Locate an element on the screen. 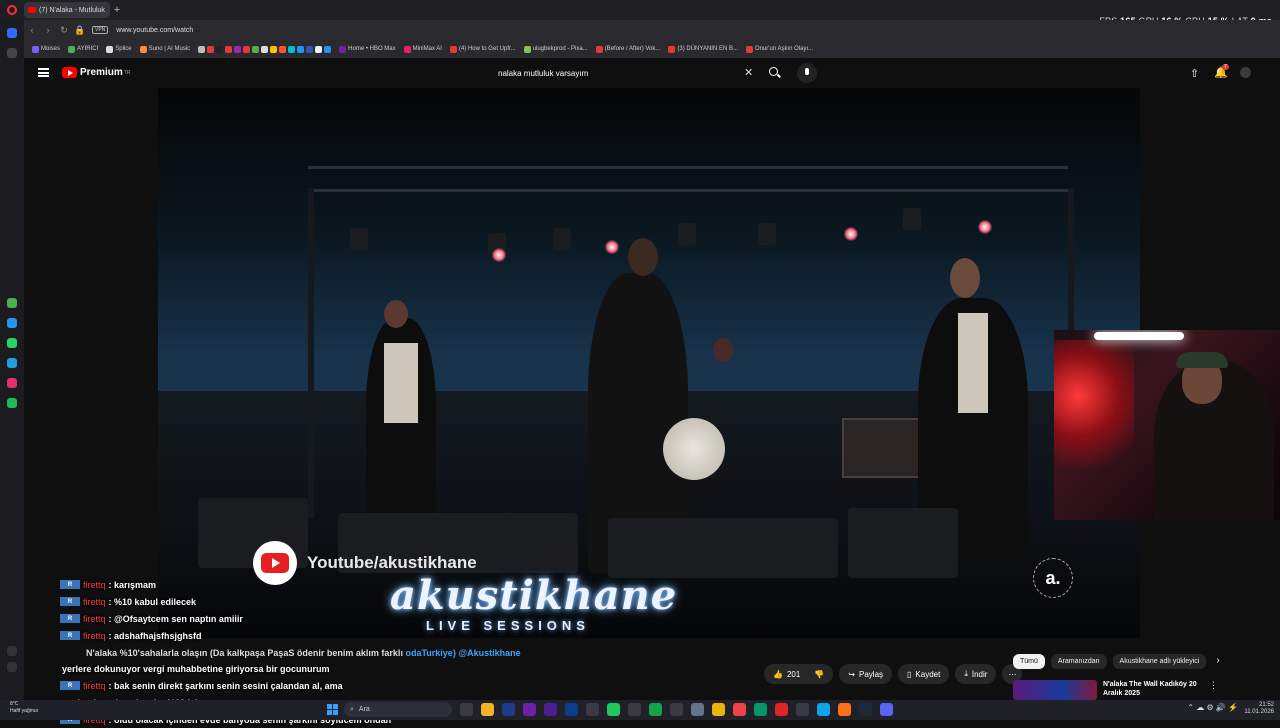 This screenshot has width=1280, height=728. chevron-right-icon: › is located at coordinates (1217, 661).